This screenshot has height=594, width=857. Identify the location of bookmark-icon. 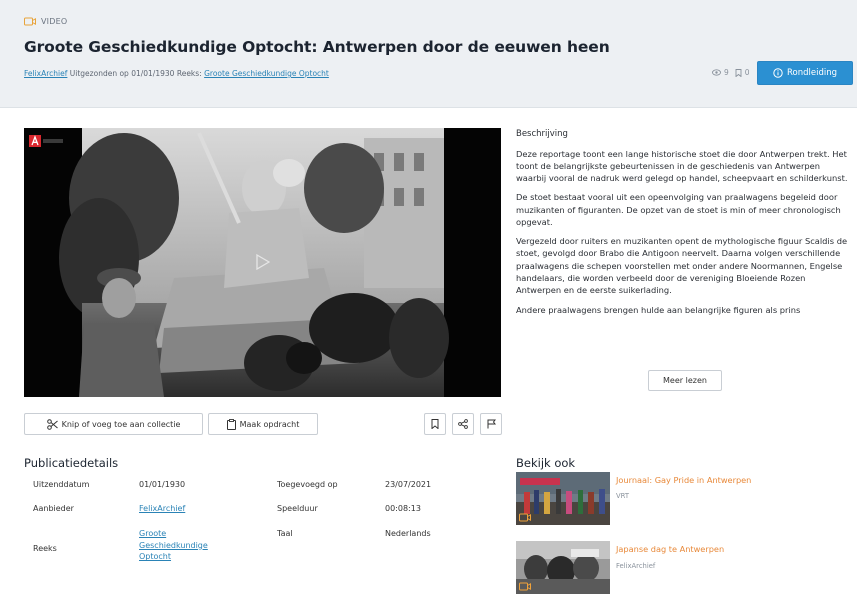
(435, 424).